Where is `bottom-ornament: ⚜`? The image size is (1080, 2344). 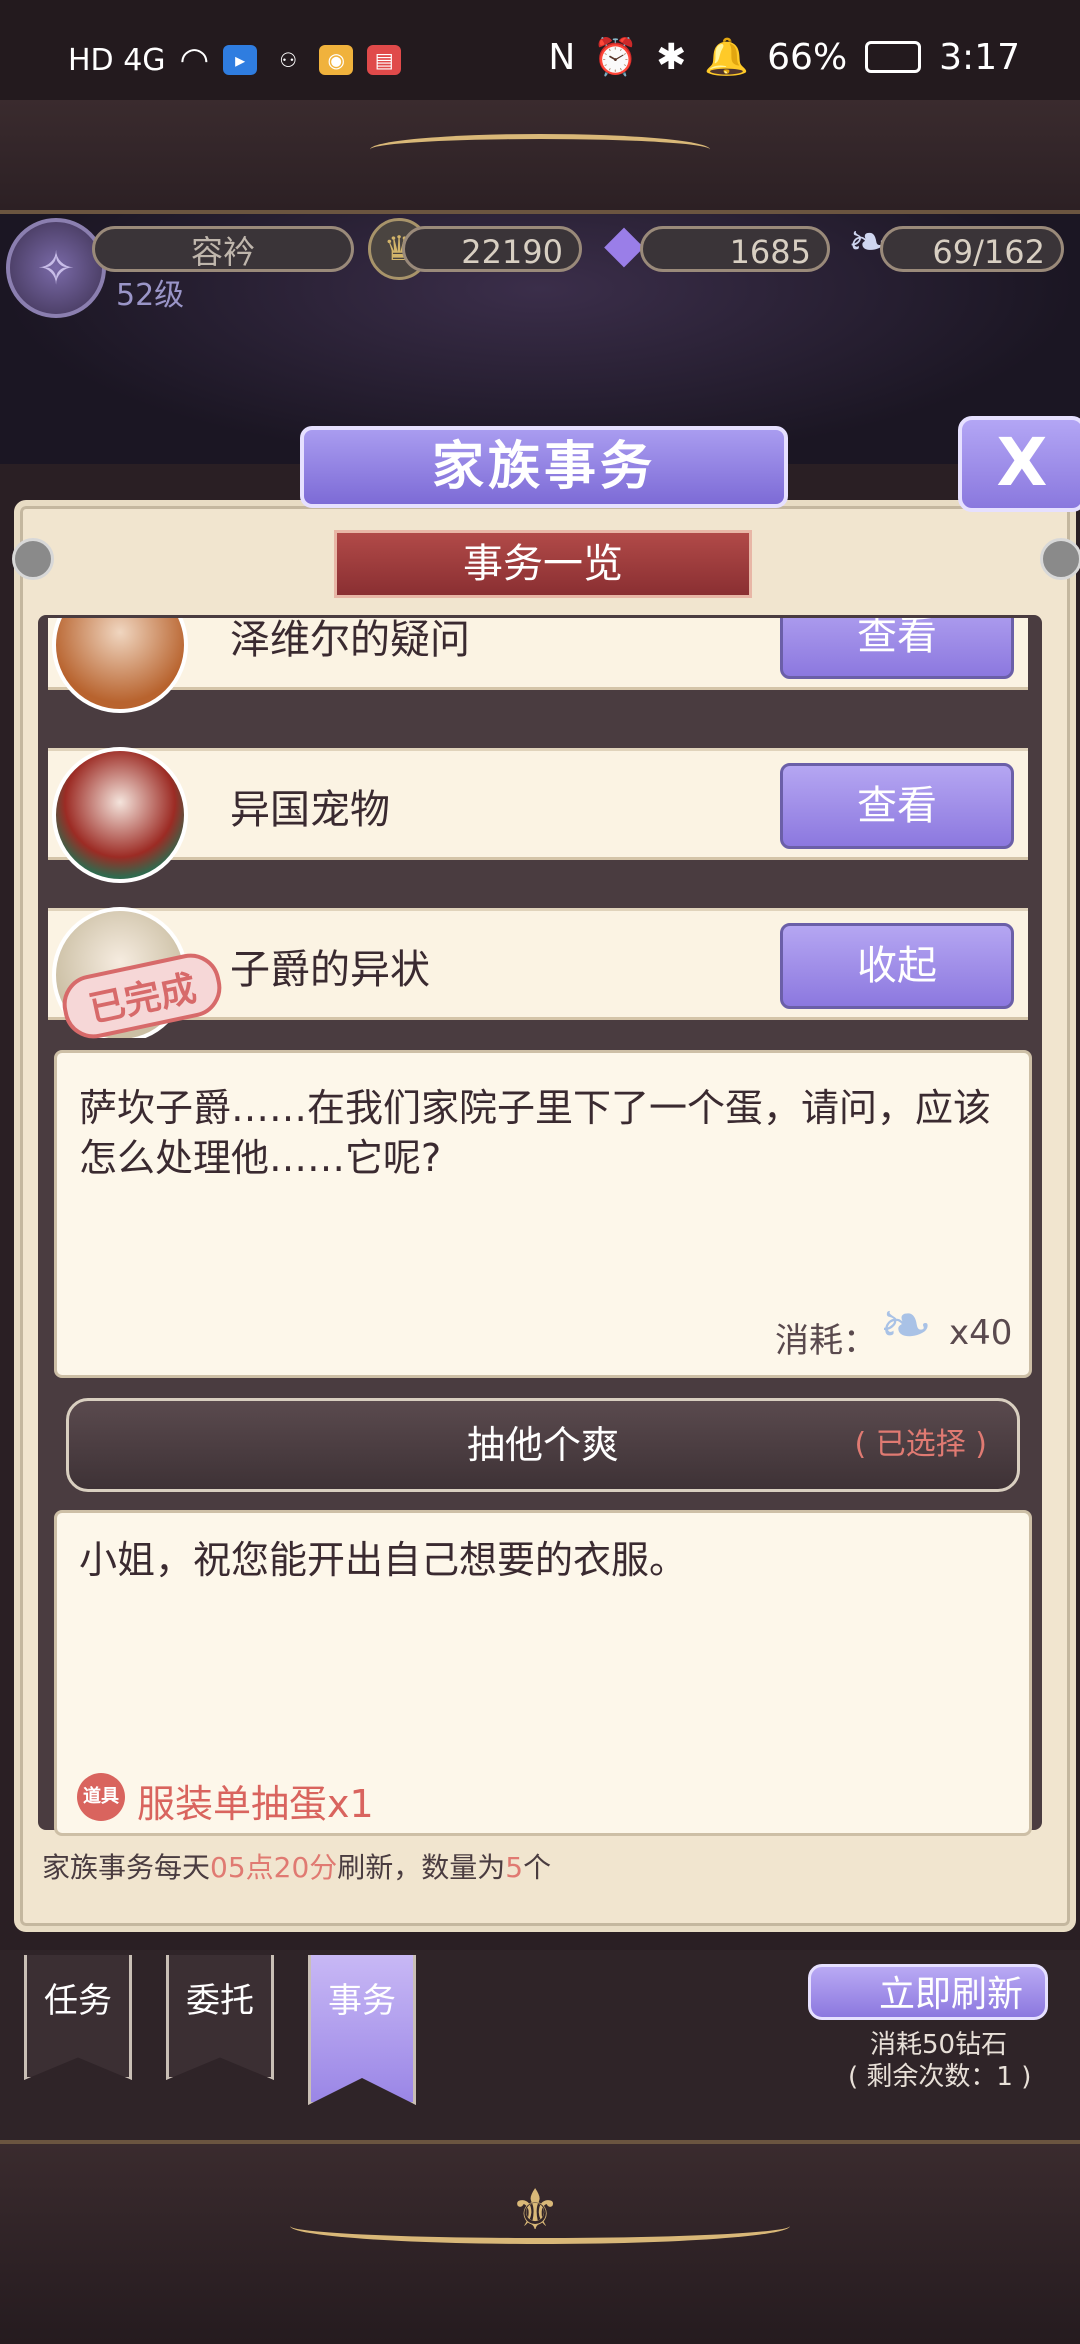
bottom-ornament: ⚜ is located at coordinates (540, 2242).